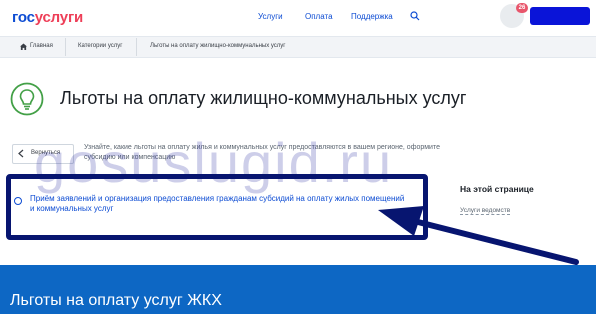 The width and height of the screenshot is (596, 314). Describe the element at coordinates (100, 46) in the screenshot. I see `breadcrumb-categories: Категории услуг` at that location.